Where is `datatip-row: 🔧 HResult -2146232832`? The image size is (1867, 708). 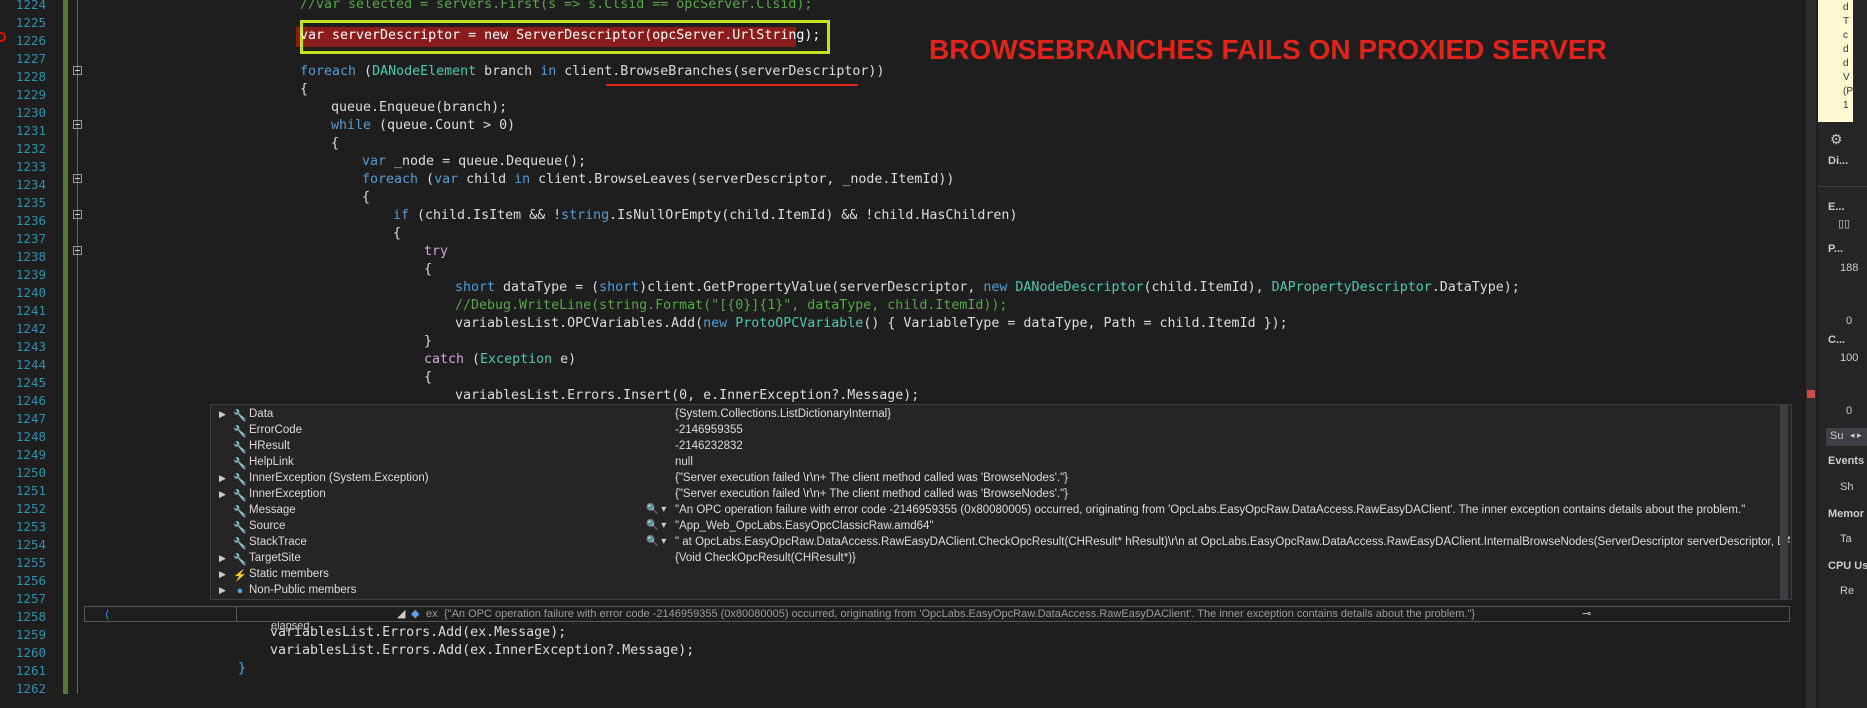 datatip-row: 🔧 HResult -2146232832 is located at coordinates (1001, 448).